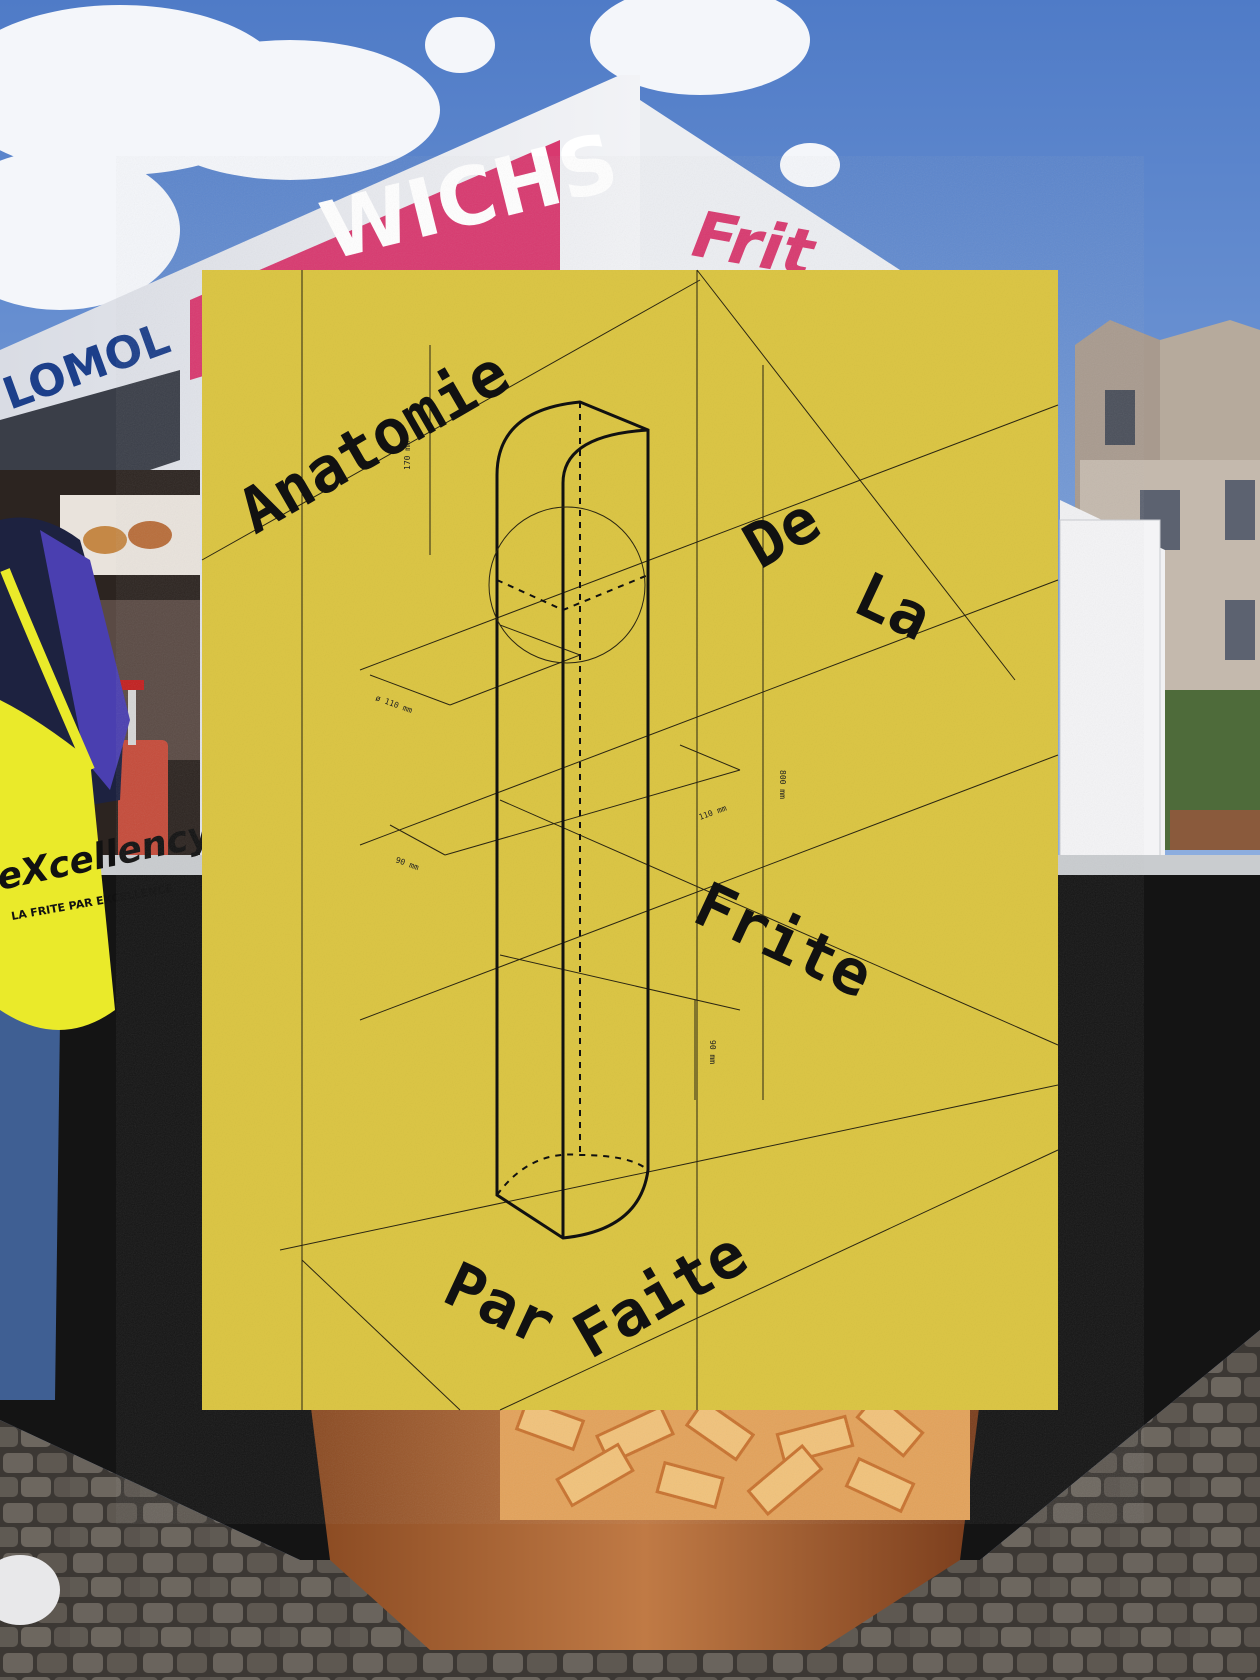  I want to click on dim-label-5: 800 mm, so click(782, 784).